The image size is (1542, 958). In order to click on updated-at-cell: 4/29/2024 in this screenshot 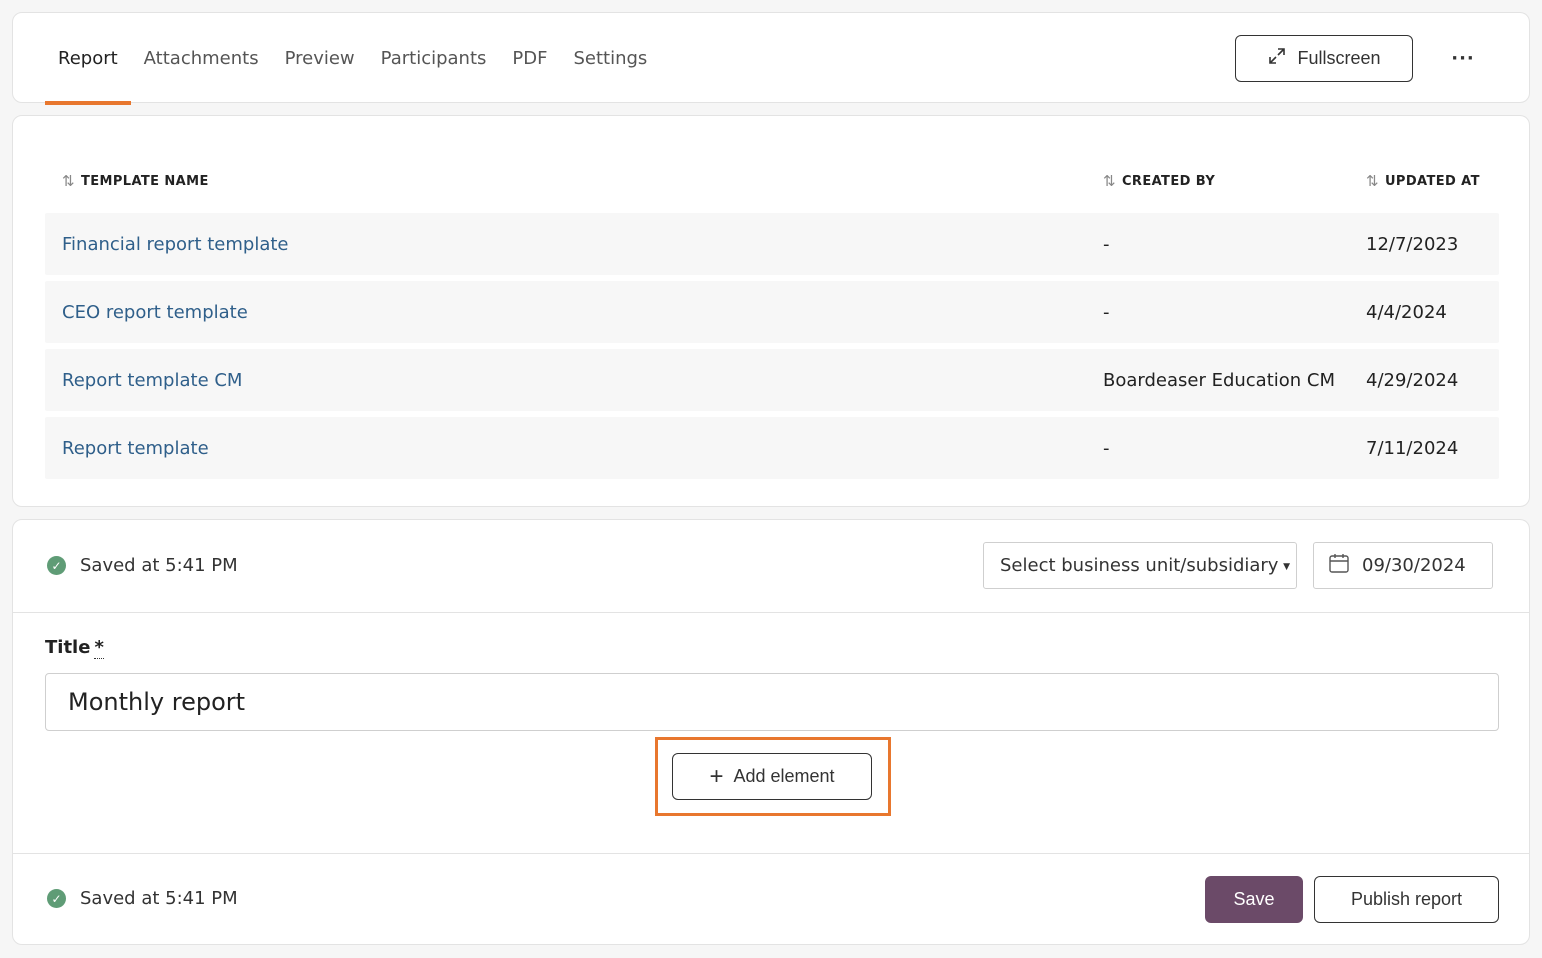, I will do `click(1412, 380)`.